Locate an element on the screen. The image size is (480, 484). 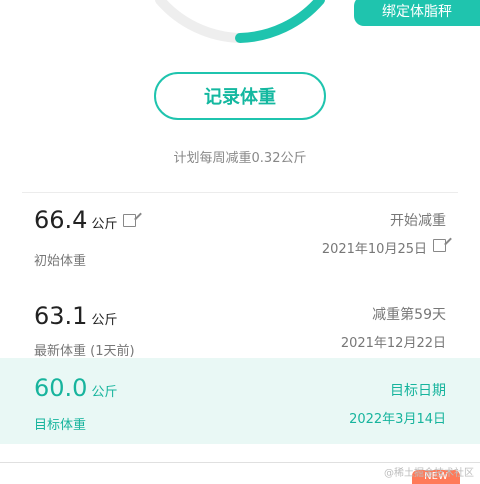
latest-weight-label: 最新体重 (1天前) is located at coordinates (84, 351).